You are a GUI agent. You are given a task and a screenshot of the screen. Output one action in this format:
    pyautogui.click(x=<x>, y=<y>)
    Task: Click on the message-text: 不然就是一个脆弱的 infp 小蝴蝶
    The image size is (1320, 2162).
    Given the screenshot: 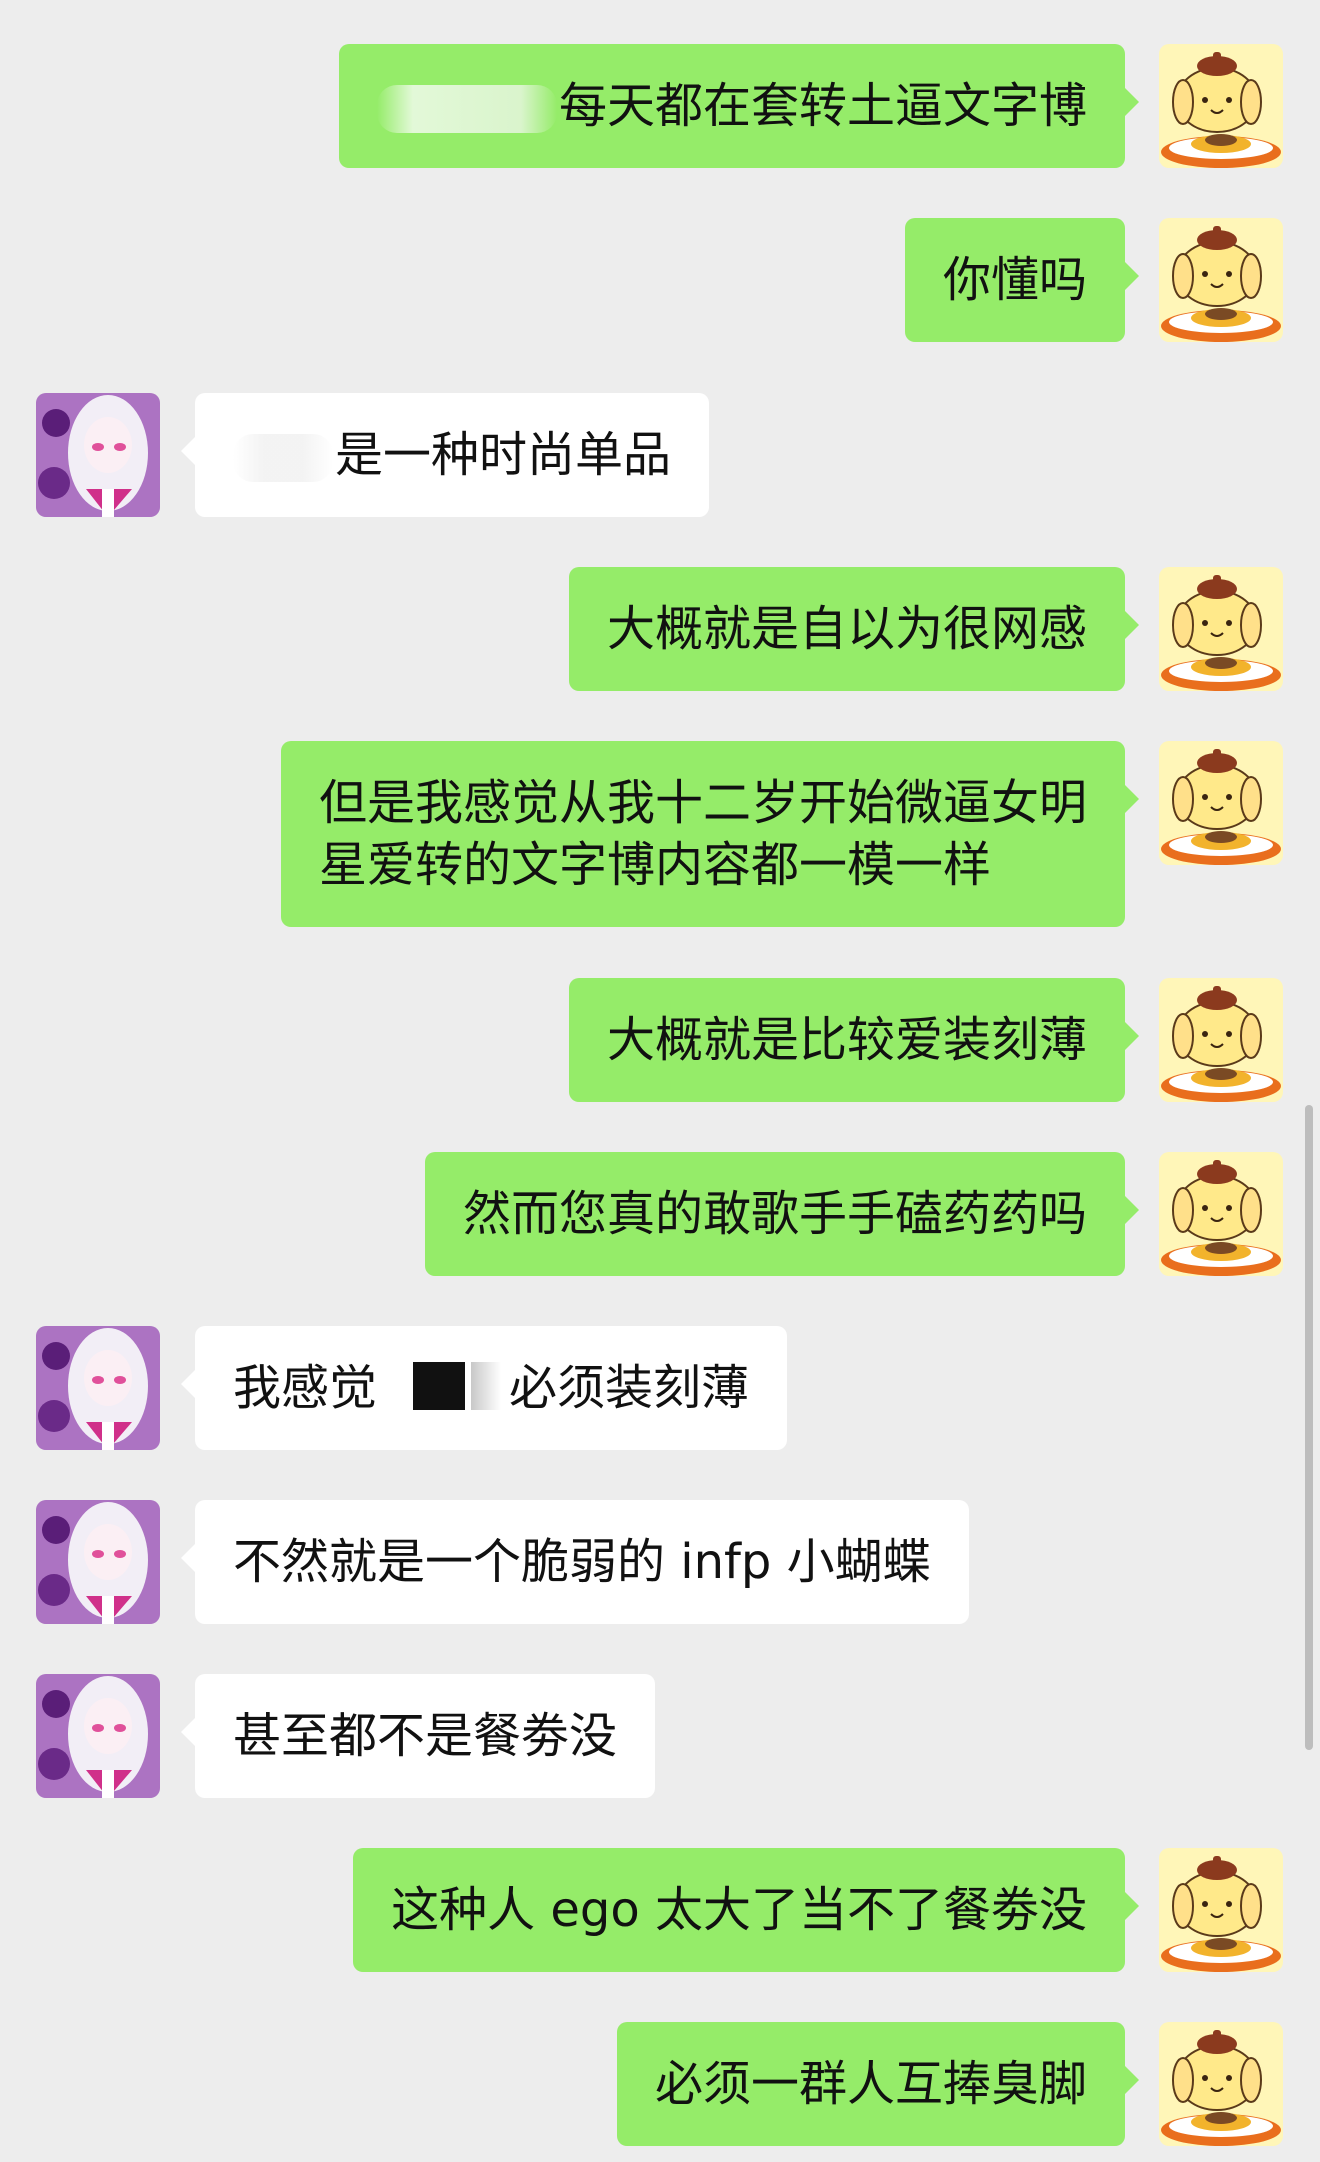 What is the action you would take?
    pyautogui.click(x=582, y=1562)
    